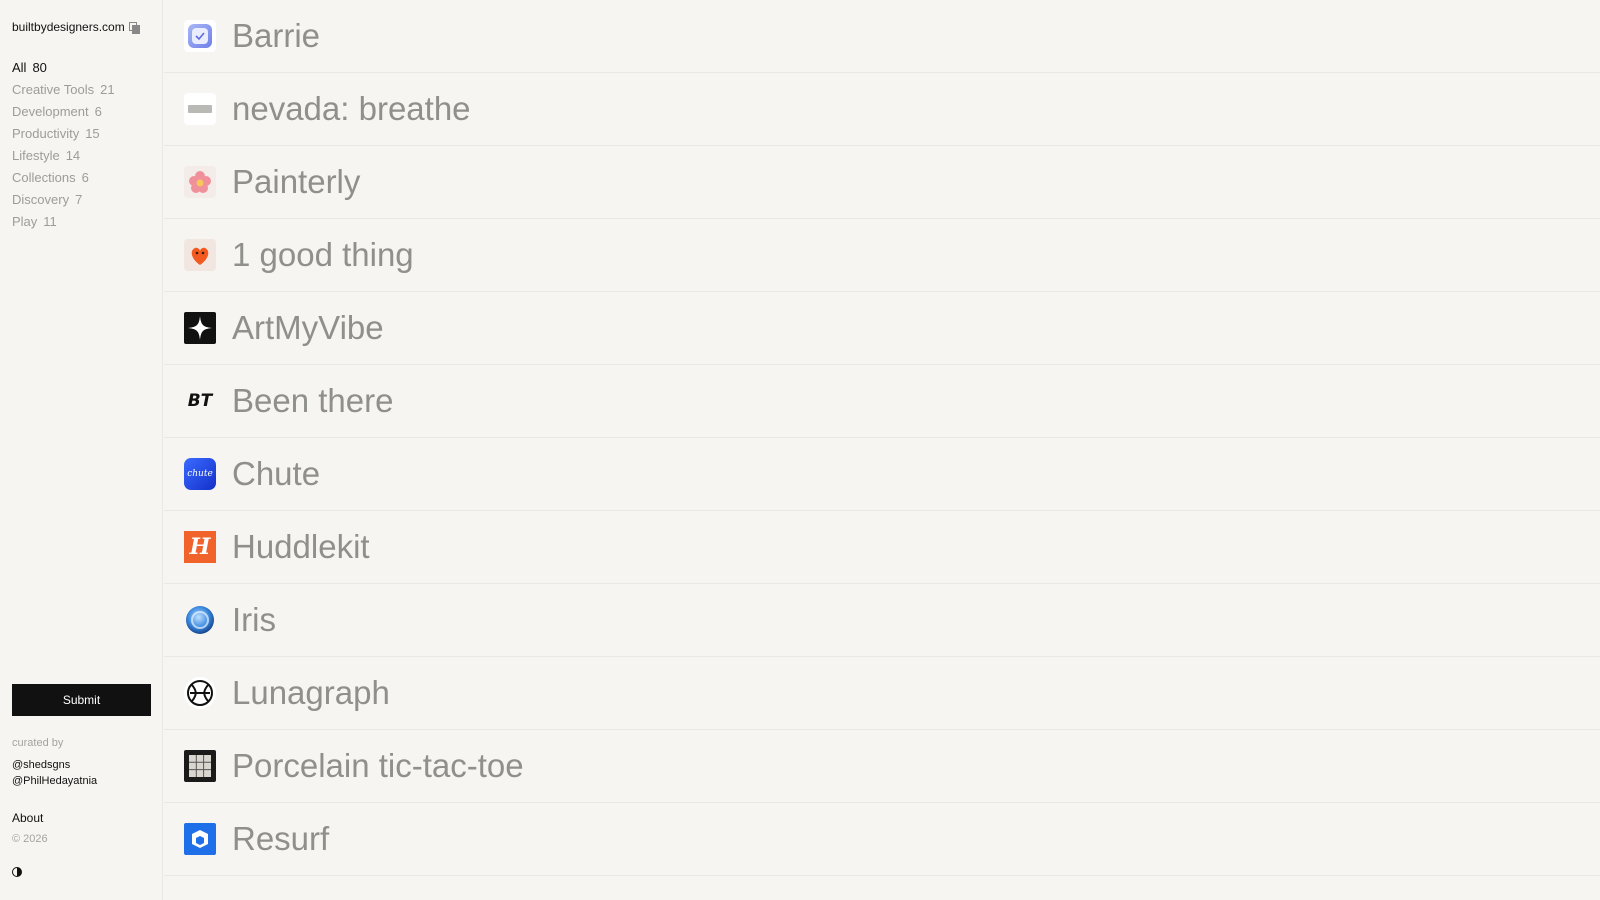 The width and height of the screenshot is (1600, 900). What do you see at coordinates (882, 474) in the screenshot?
I see `app-row-chute: chute Chute` at bounding box center [882, 474].